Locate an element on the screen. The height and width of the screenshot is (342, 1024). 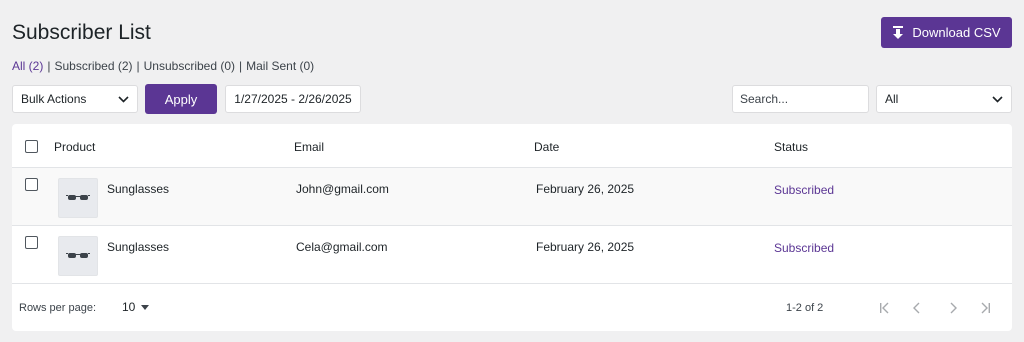
filter-mail-sent: Mail Sent (0) is located at coordinates (280, 66).